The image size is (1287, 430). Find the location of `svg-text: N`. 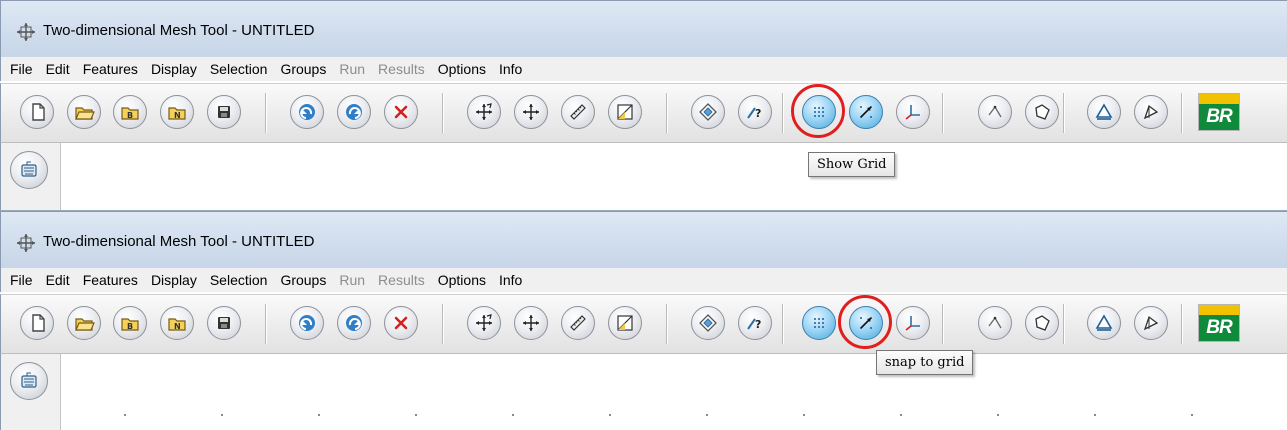

svg-text: N is located at coordinates (177, 326).